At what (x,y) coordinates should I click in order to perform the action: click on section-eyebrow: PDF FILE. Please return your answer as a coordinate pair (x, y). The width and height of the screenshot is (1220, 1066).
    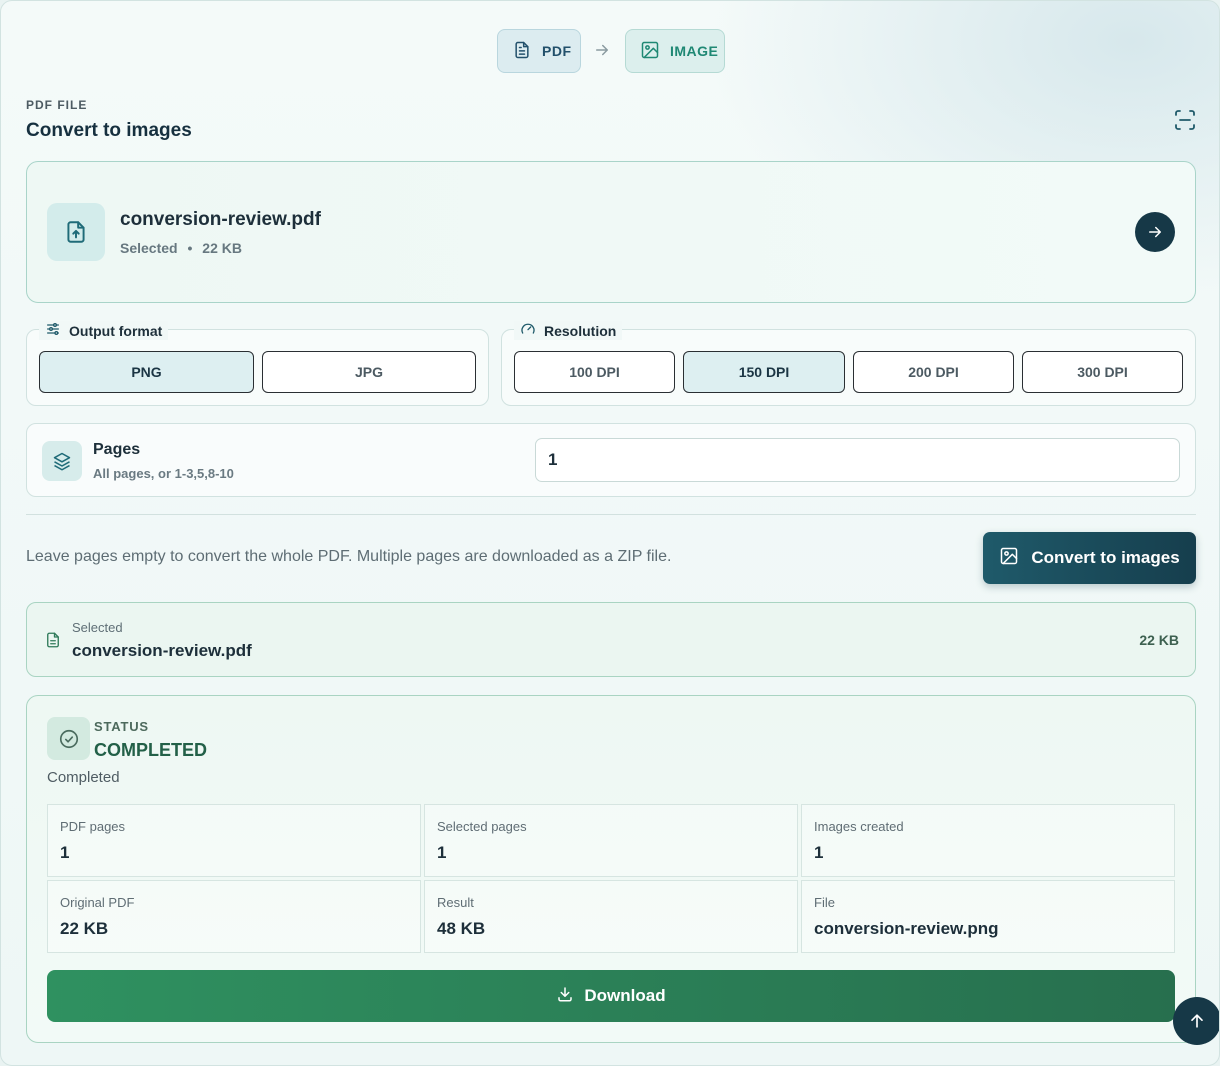
    Looking at the image, I should click on (57, 105).